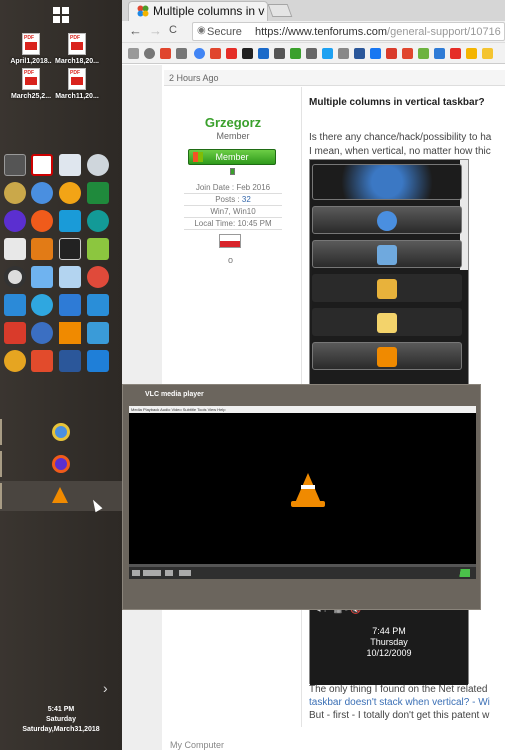 The height and width of the screenshot is (750, 505). I want to click on word-icon, so click(70, 361).